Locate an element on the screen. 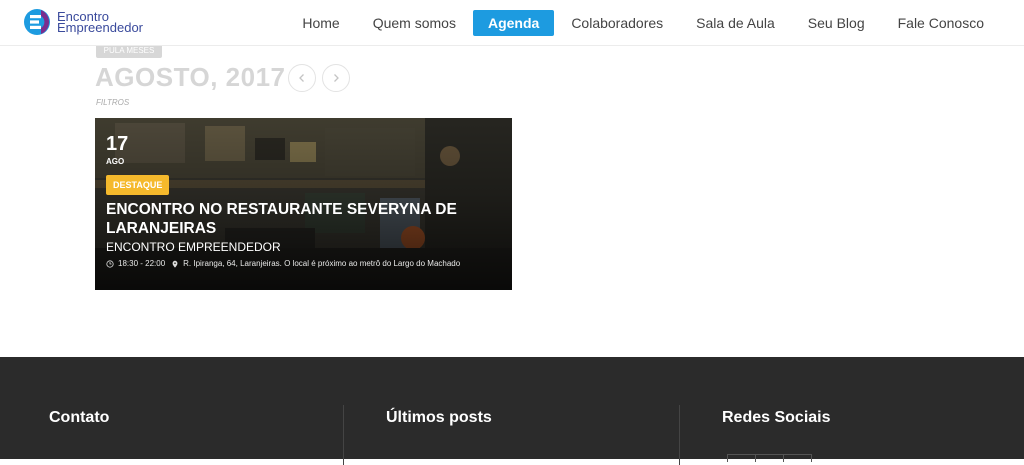 The image size is (1024, 465). nav-quem-somos: Quem somos is located at coordinates (414, 23).